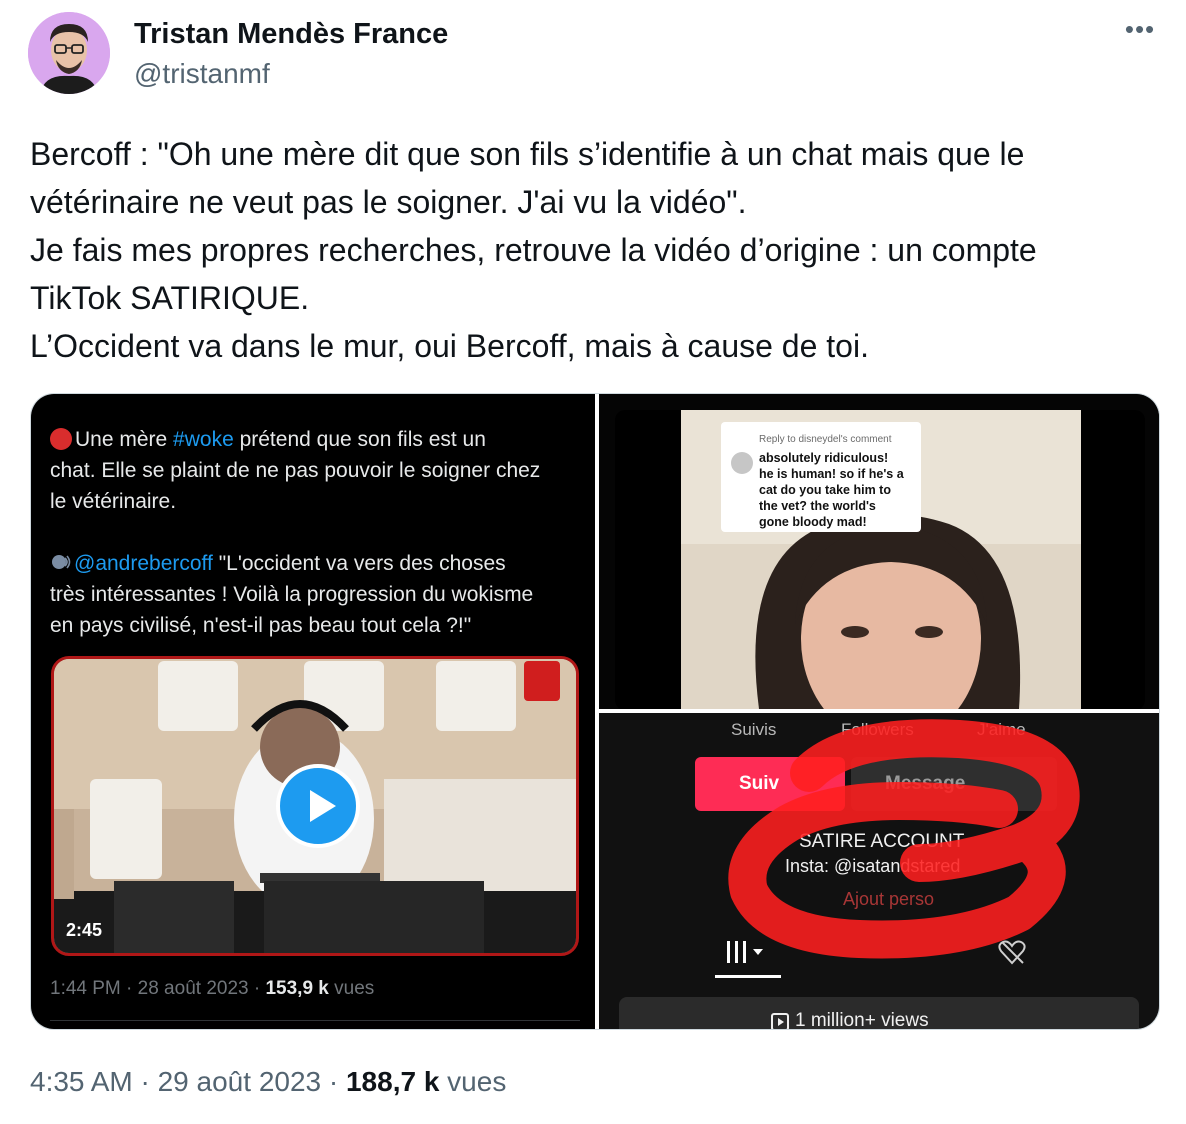  Describe the element at coordinates (742, 463) in the screenshot. I see `comment-avatar` at that location.